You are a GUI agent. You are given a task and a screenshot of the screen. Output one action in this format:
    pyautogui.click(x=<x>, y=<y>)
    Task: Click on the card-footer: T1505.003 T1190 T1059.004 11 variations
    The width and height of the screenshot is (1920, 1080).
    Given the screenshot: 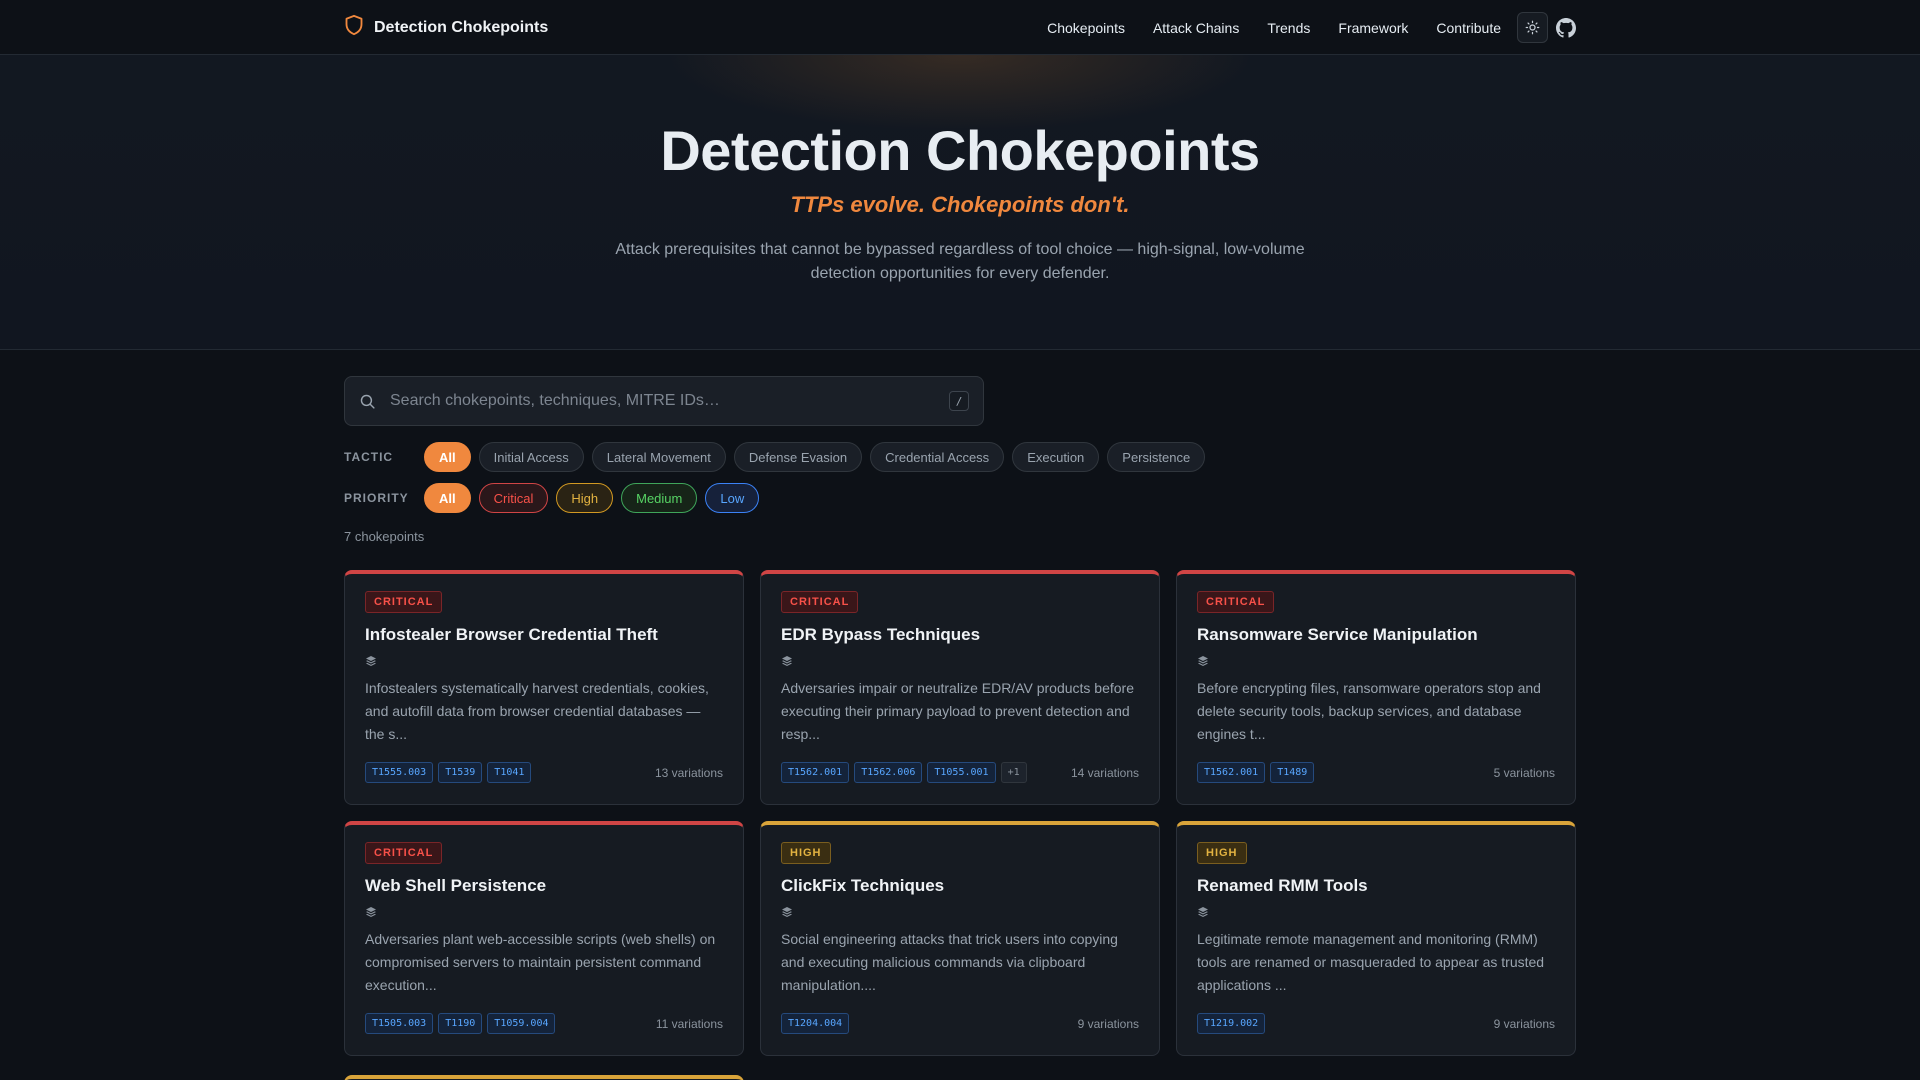 What is the action you would take?
    pyautogui.click(x=544, y=1023)
    